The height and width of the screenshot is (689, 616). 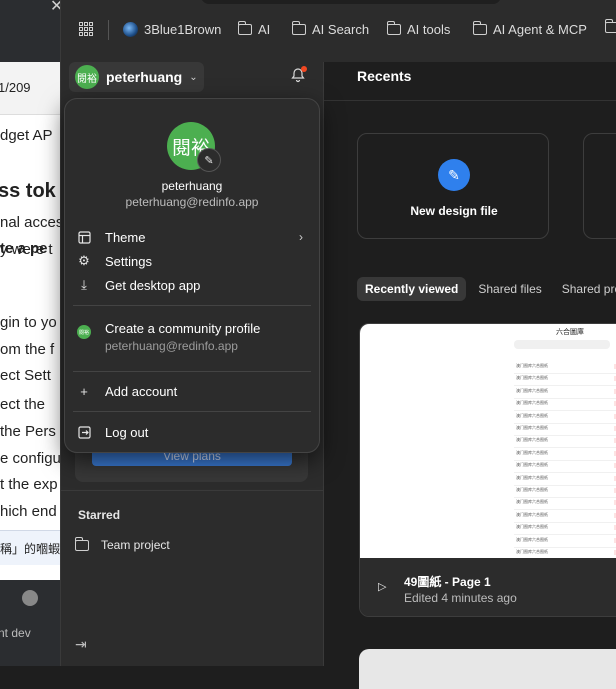 I want to click on bookmark-ai-agent-mcp: AI Agent & MCP, so click(x=529, y=29).